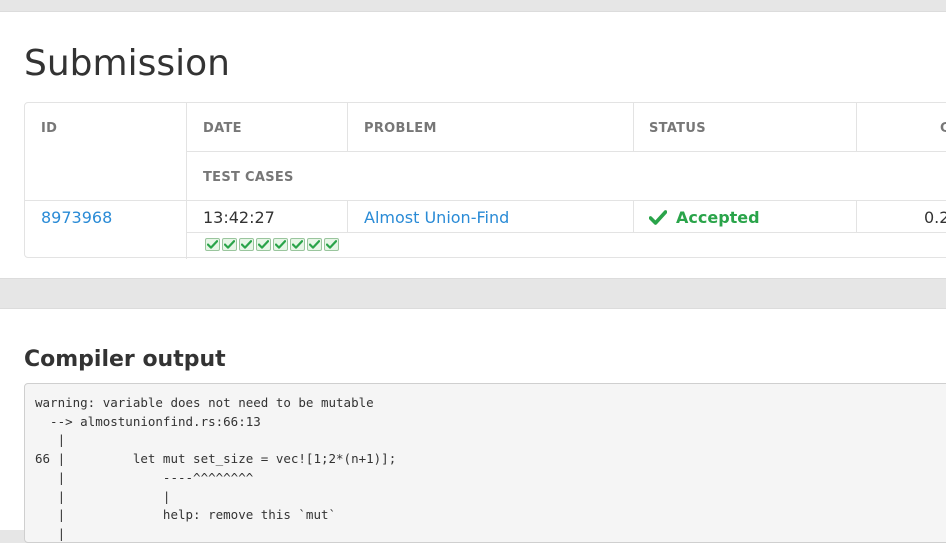 The image size is (946, 543). What do you see at coordinates (49, 128) in the screenshot?
I see `col-header-id: ID` at bounding box center [49, 128].